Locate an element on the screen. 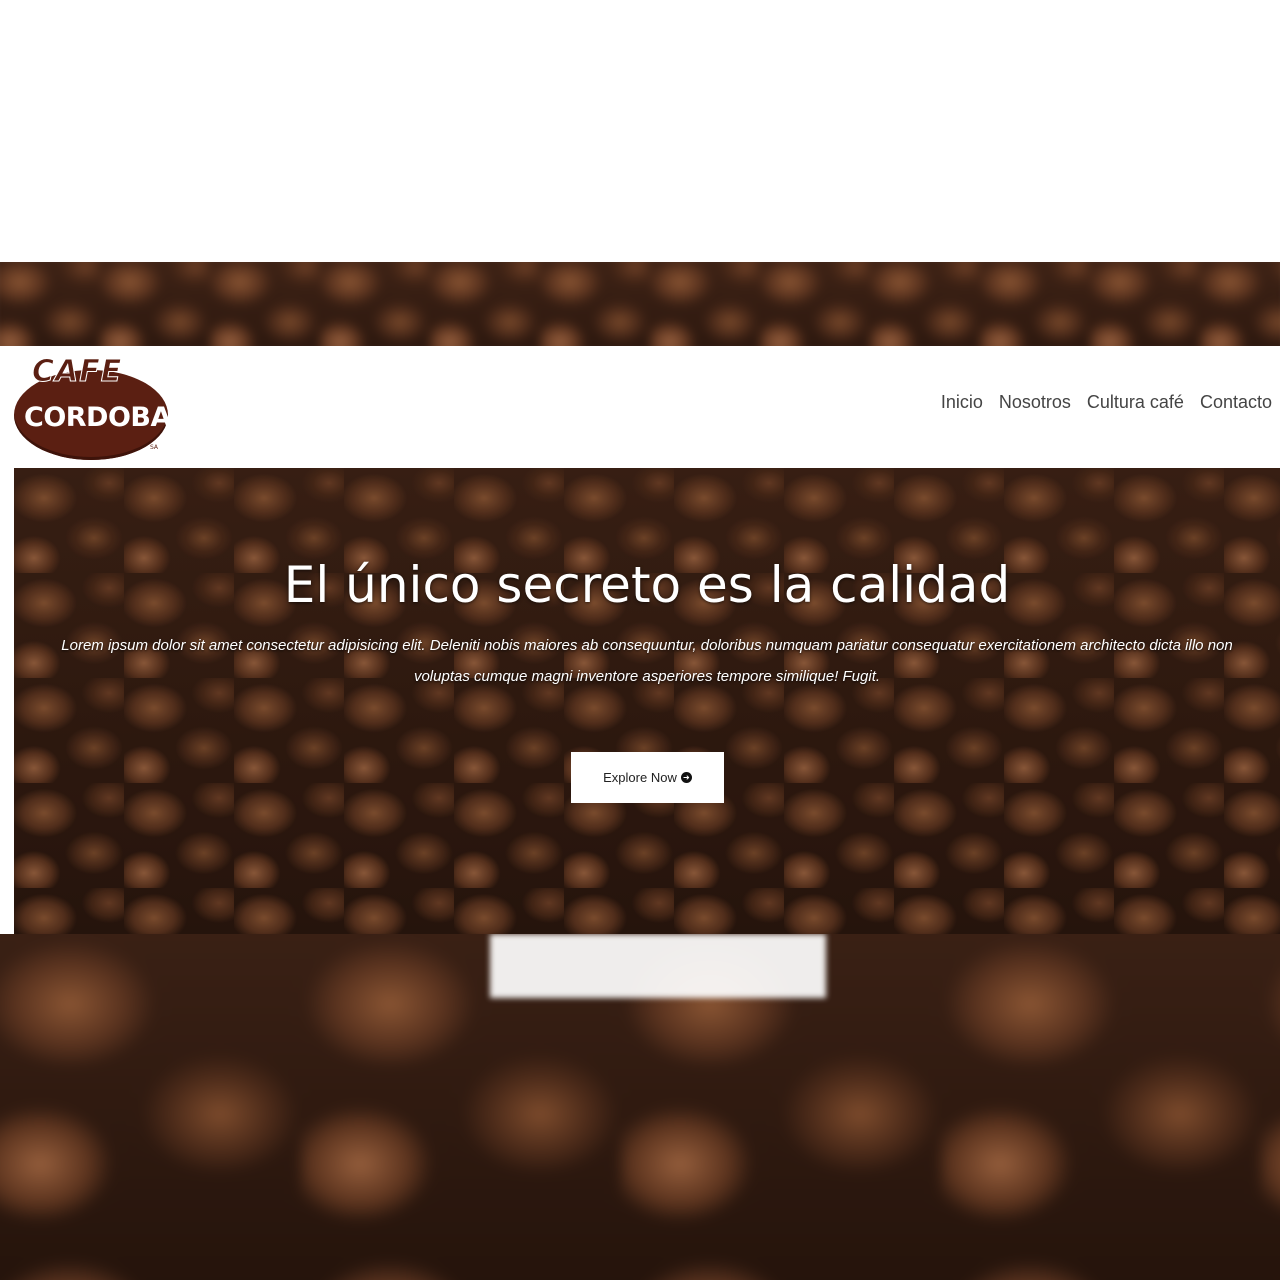  logo-line-2: CORDOBA is located at coordinates (97, 417).